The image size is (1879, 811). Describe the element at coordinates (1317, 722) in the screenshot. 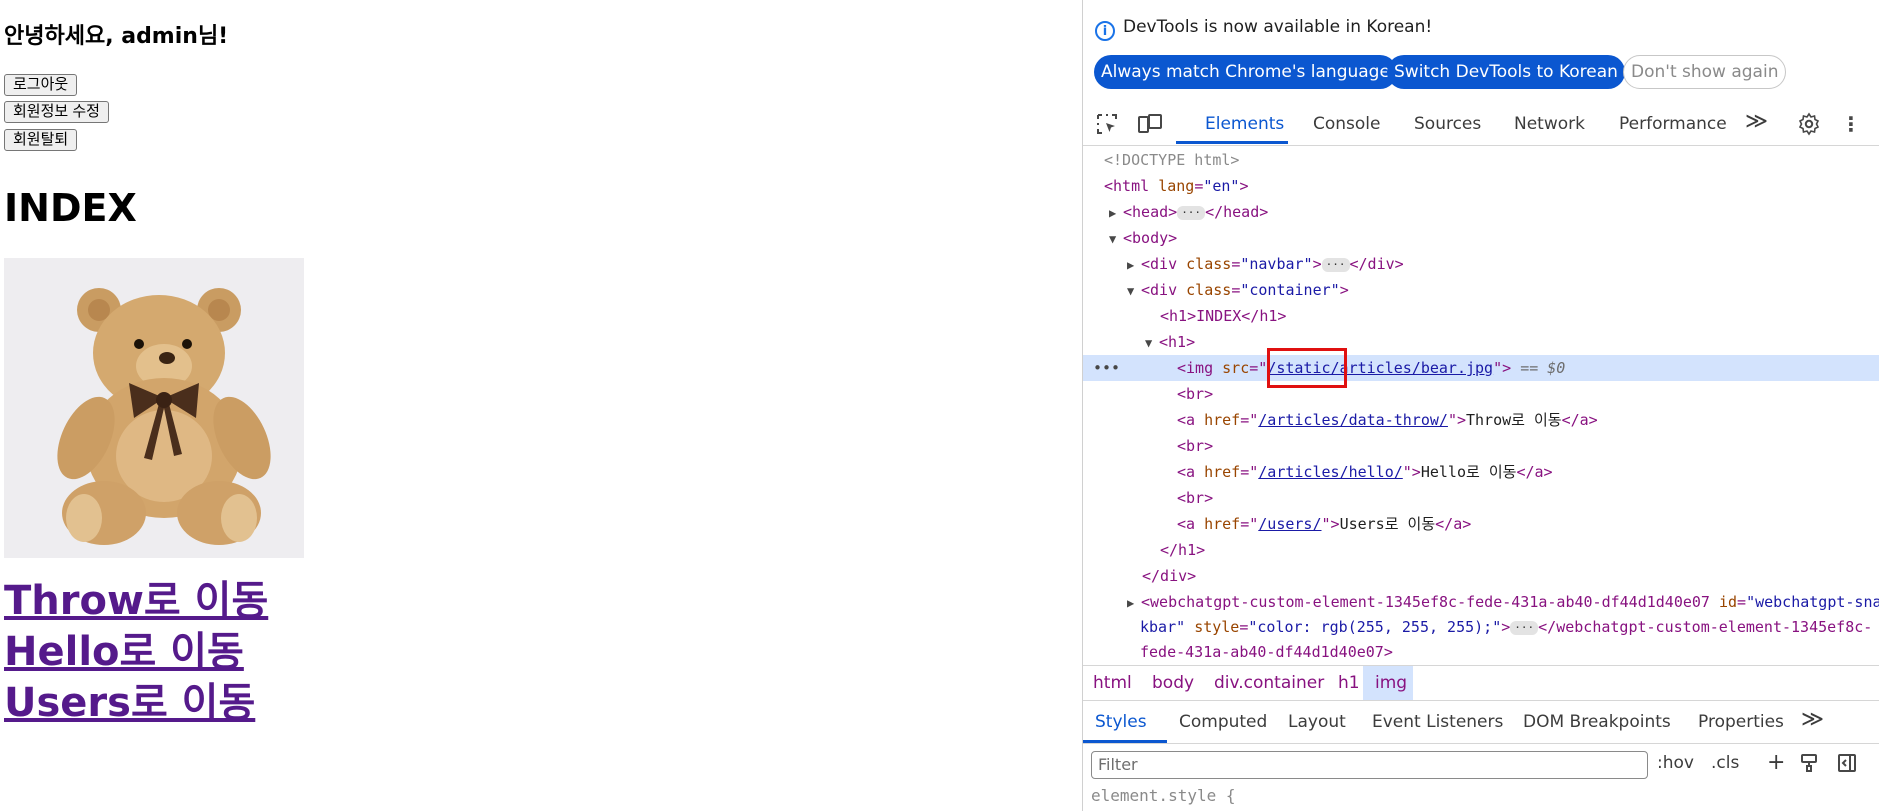

I see `tab-layout: Layout` at that location.